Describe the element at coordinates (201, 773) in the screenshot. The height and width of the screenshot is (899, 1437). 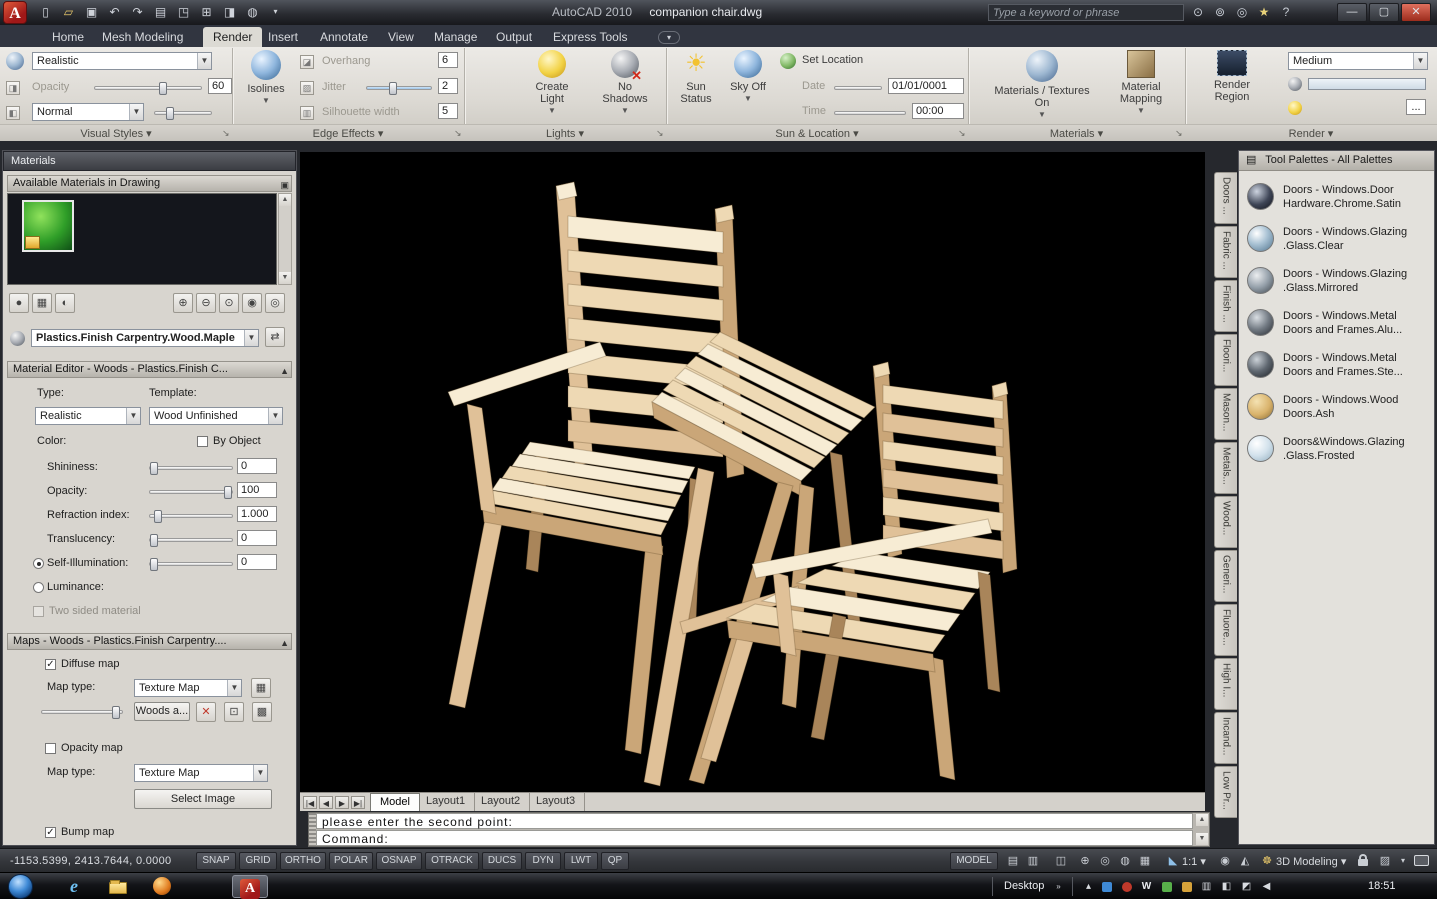
I see `opacity-map-type-select: Texture Map ▼` at that location.